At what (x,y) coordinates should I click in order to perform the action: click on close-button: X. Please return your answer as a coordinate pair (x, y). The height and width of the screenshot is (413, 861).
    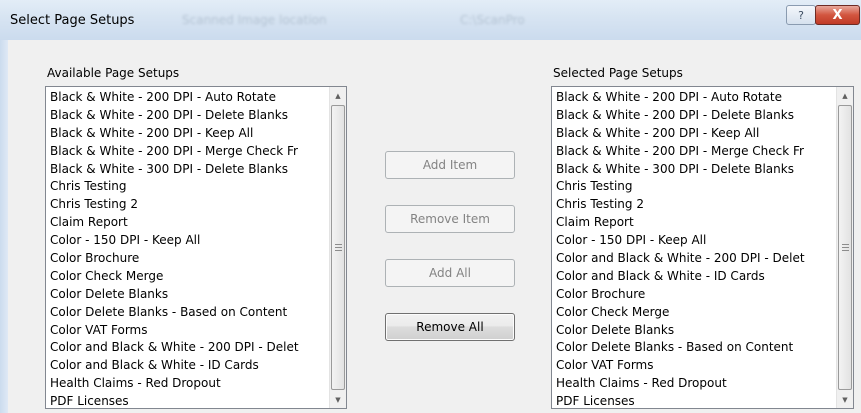
    Looking at the image, I should click on (837, 15).